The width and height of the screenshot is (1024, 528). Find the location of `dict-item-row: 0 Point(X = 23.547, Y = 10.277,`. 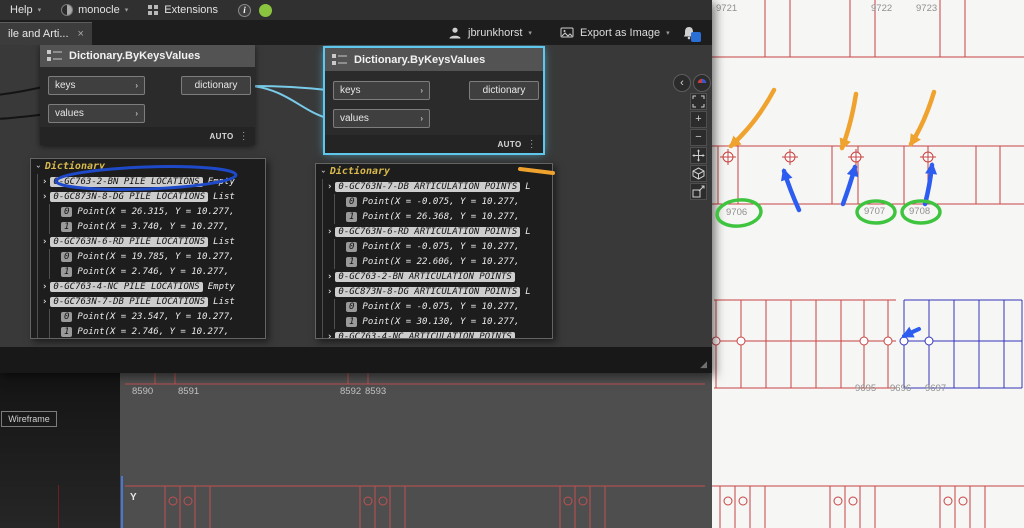

dict-item-row: 0 Point(X = 23.547, Y = 10.277, is located at coordinates (152, 316).